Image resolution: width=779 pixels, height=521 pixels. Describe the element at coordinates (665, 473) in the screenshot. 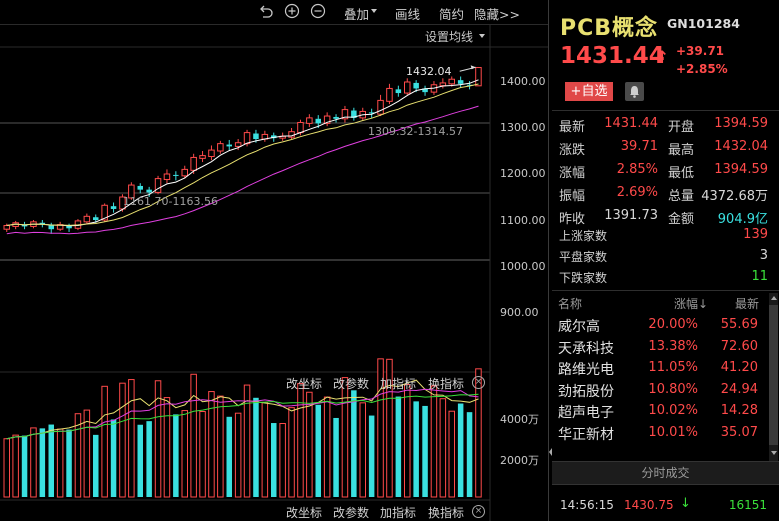

I see `ticks-title: 分时成交` at that location.